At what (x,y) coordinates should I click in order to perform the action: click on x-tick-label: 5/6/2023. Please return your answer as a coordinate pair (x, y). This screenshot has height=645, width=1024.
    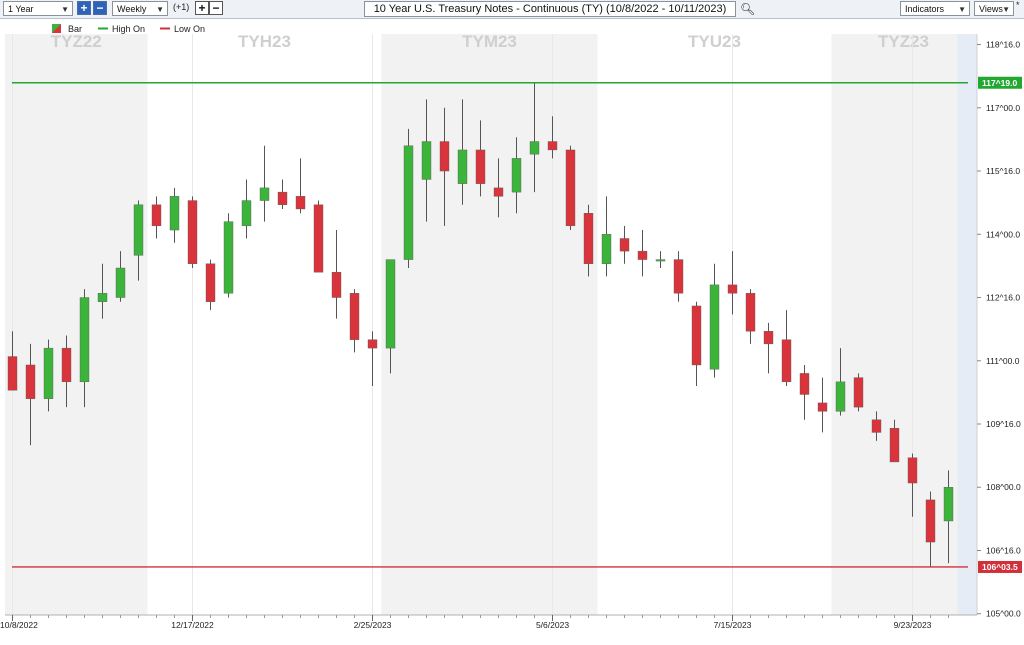
    Looking at the image, I should click on (552, 625).